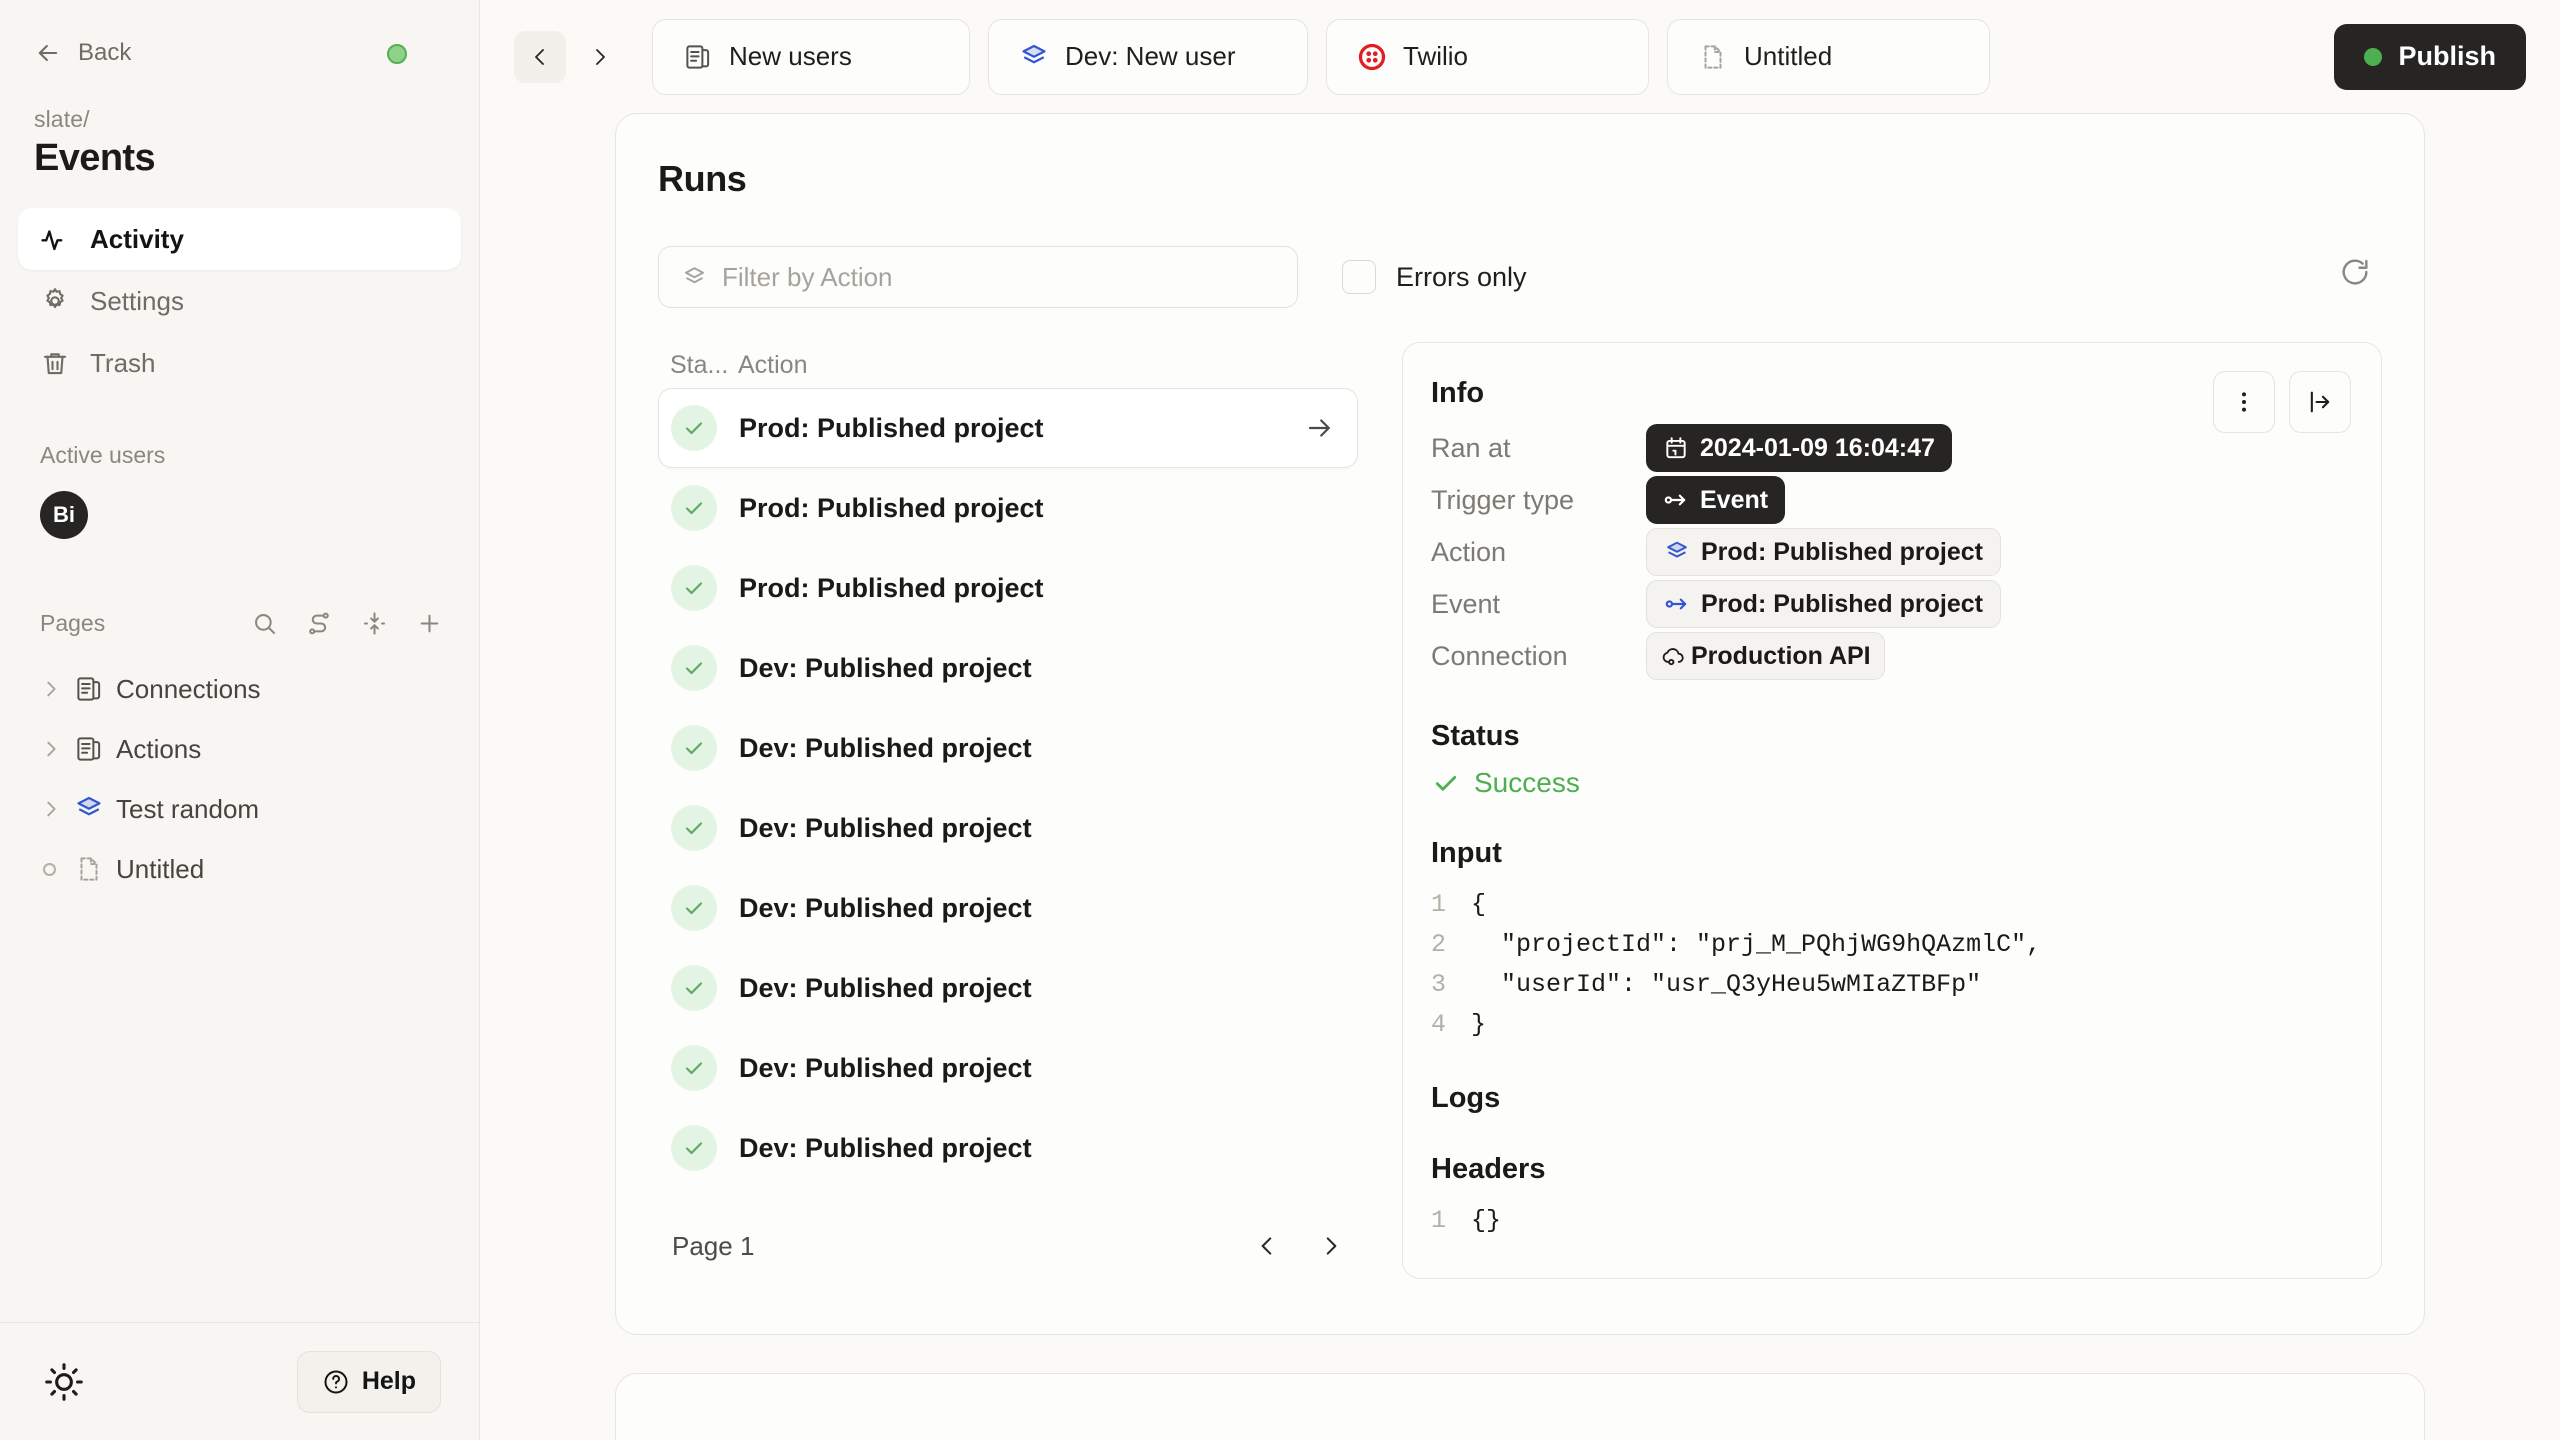 The height and width of the screenshot is (1440, 2560). Describe the element at coordinates (160, 868) in the screenshot. I see `tree-item-label: Untitled` at that location.